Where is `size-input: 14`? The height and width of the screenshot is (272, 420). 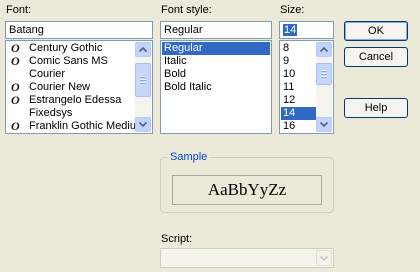
size-input: 14 is located at coordinates (306, 30).